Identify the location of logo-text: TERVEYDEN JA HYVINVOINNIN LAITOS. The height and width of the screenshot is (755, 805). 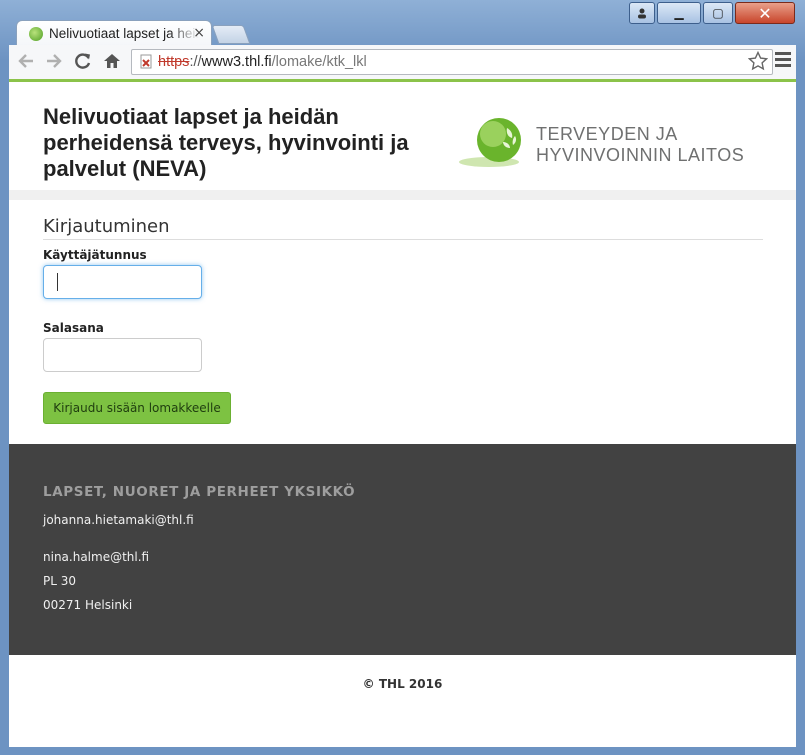
(640, 145).